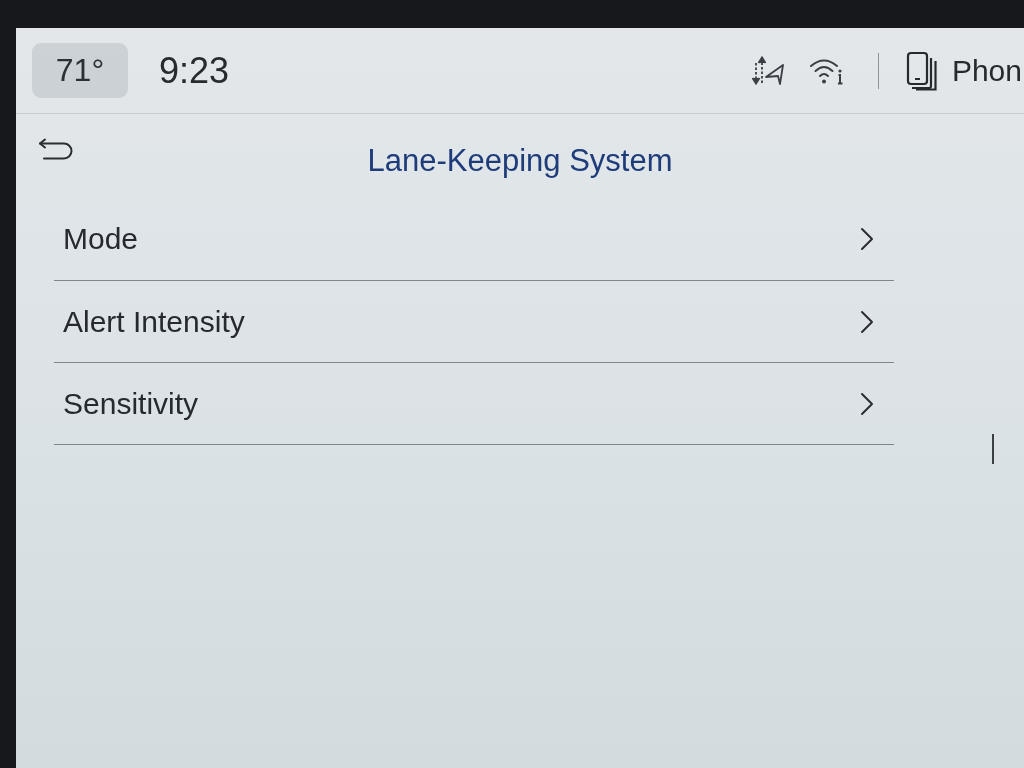 The height and width of the screenshot is (768, 1024). What do you see at coordinates (56, 149) in the screenshot?
I see `back-icon` at bounding box center [56, 149].